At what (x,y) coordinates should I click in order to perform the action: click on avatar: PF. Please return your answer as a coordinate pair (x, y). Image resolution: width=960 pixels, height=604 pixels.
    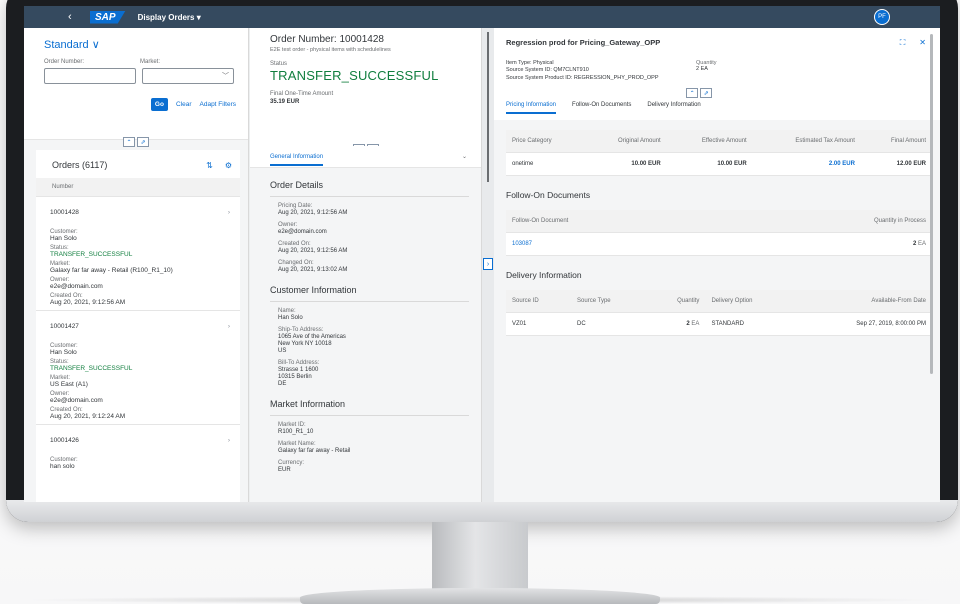
    Looking at the image, I should click on (882, 17).